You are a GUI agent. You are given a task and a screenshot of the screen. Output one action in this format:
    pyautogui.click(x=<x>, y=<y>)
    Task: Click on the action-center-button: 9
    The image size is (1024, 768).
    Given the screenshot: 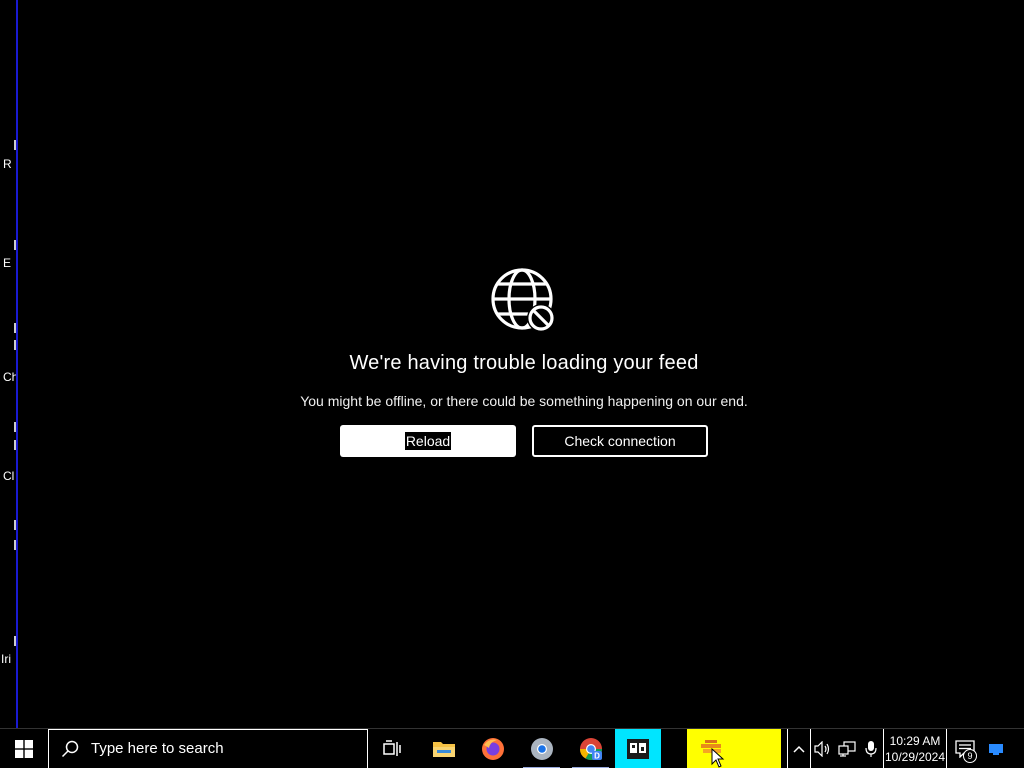 What is the action you would take?
    pyautogui.click(x=965, y=748)
    